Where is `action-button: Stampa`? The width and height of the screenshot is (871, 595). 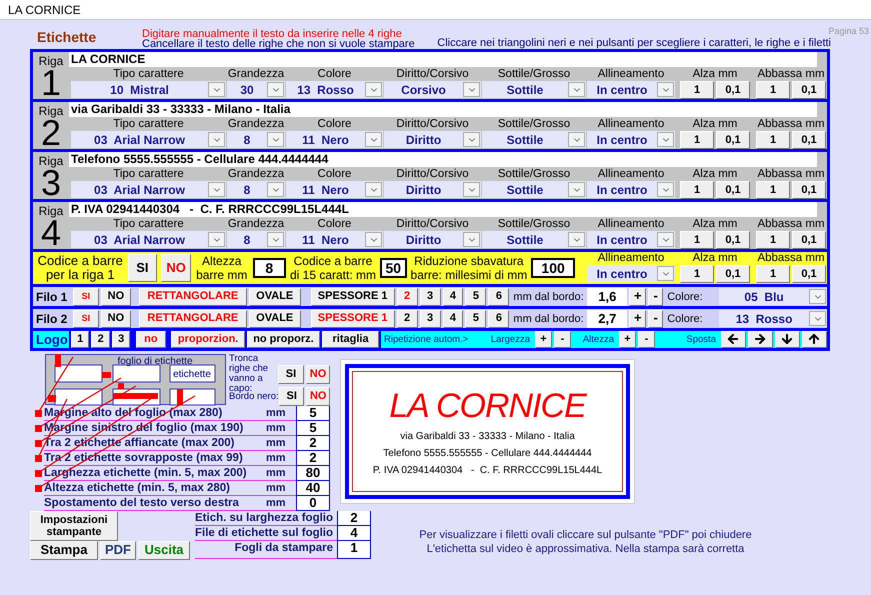 action-button: Stampa is located at coordinates (64, 550).